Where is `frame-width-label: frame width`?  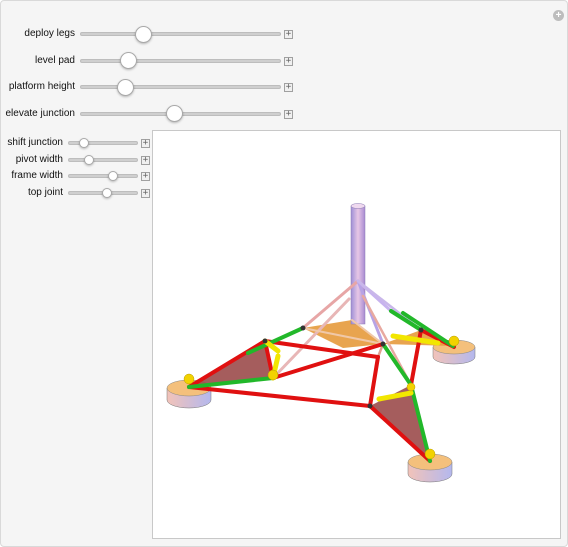
frame-width-label: frame width is located at coordinates (37, 175).